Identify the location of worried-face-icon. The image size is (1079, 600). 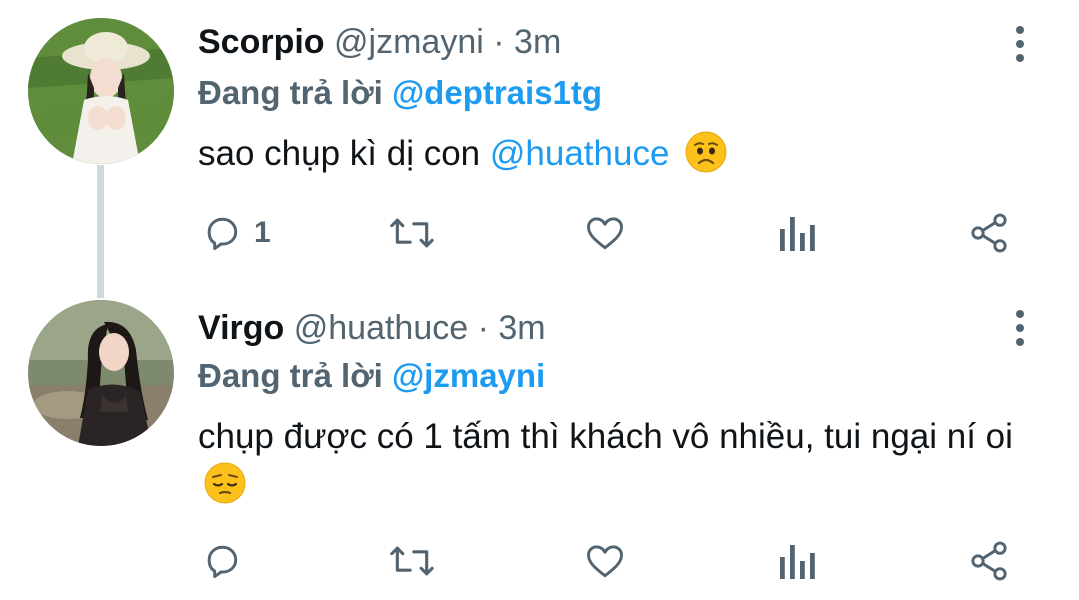
(706, 152).